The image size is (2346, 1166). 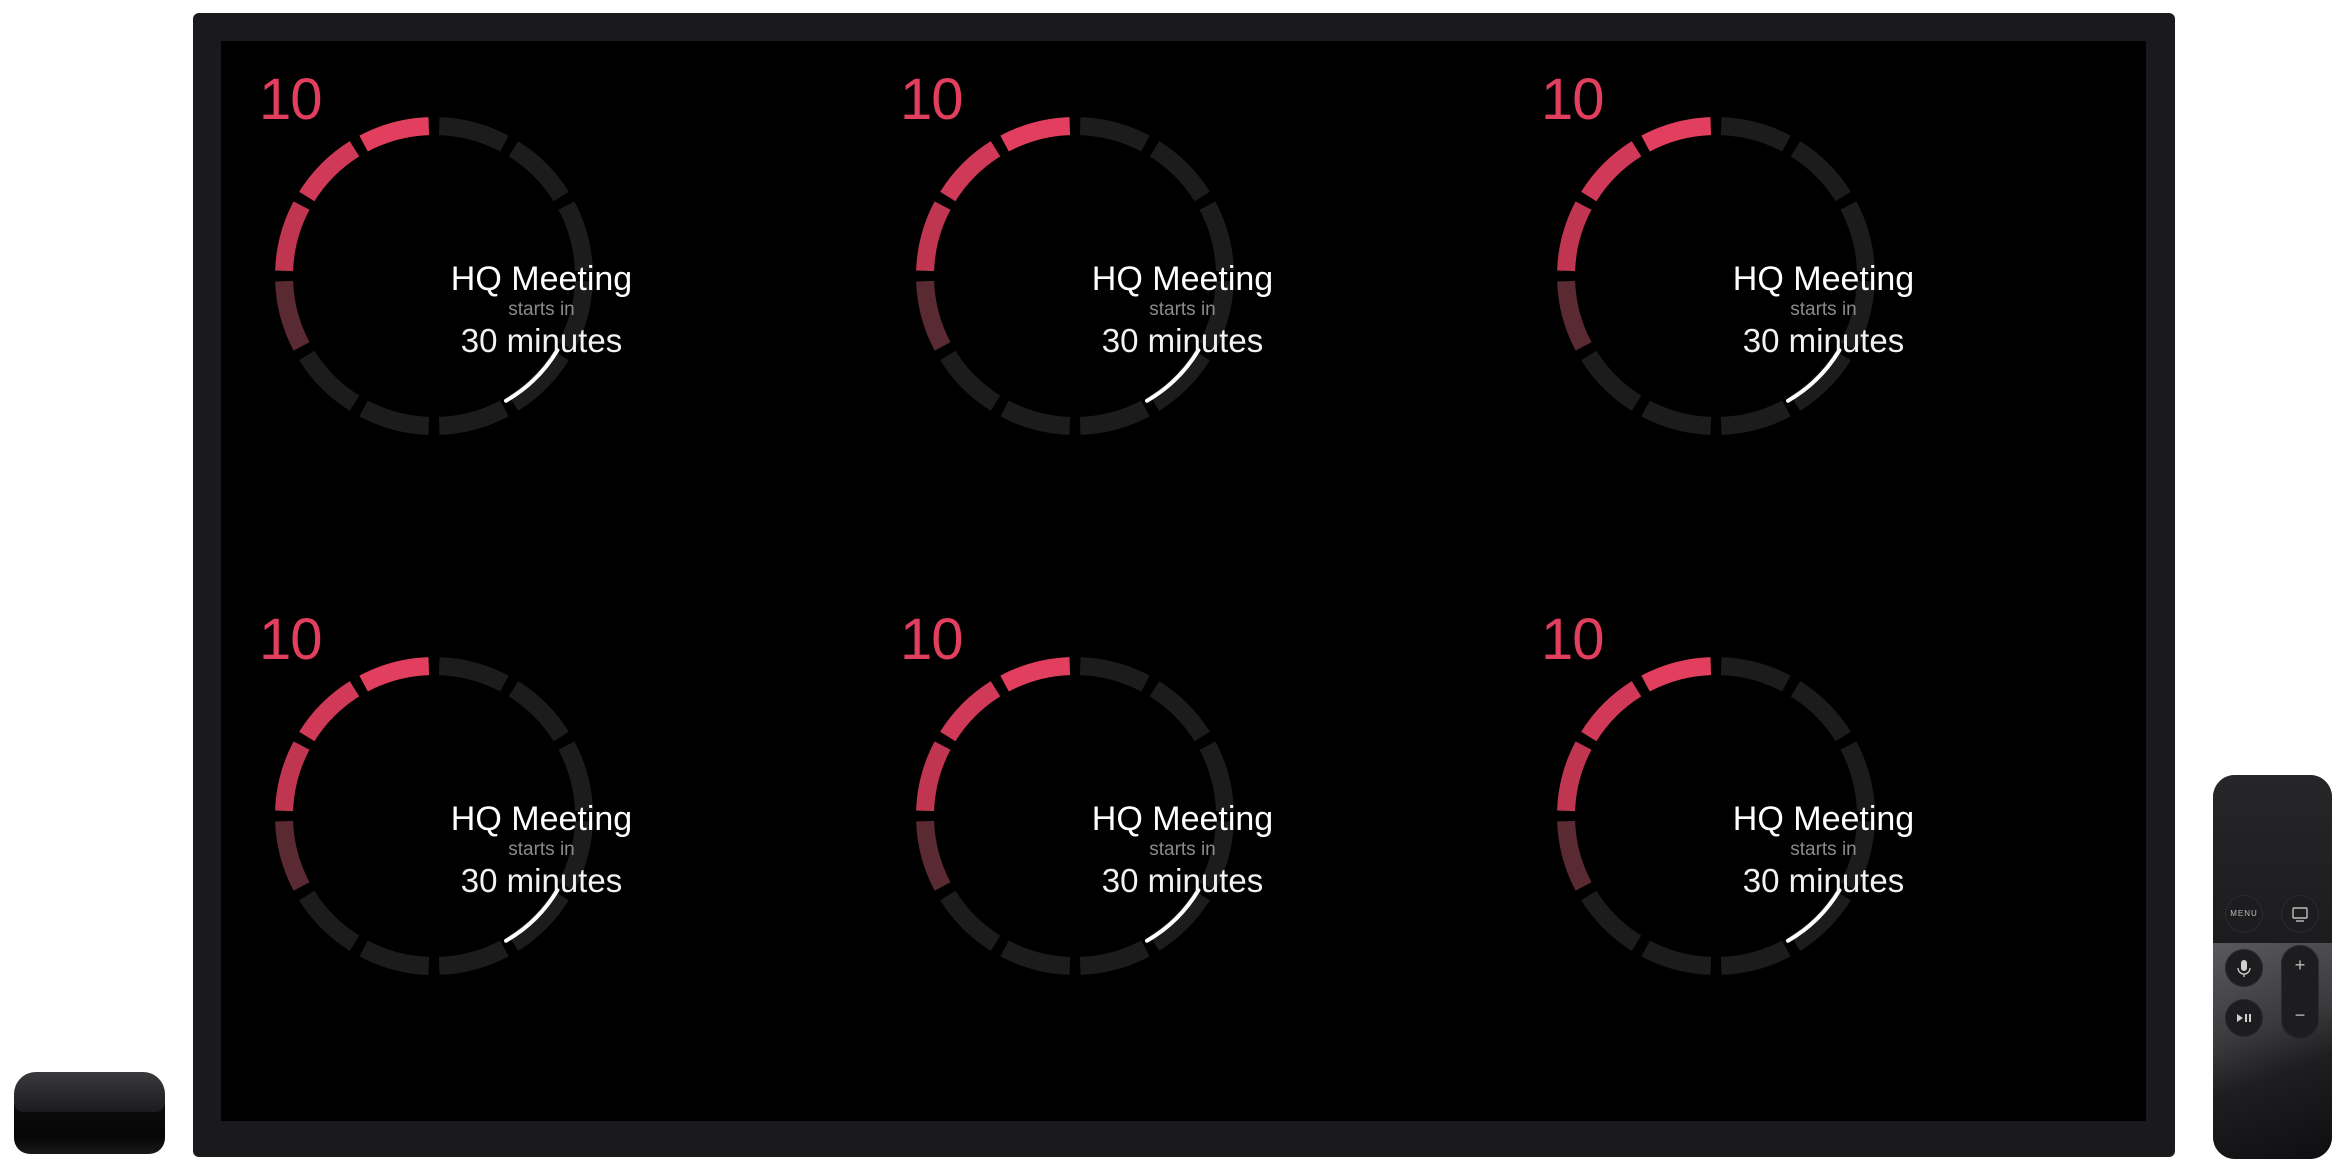 What do you see at coordinates (89, 1113) in the screenshot?
I see `apple-tv-box` at bounding box center [89, 1113].